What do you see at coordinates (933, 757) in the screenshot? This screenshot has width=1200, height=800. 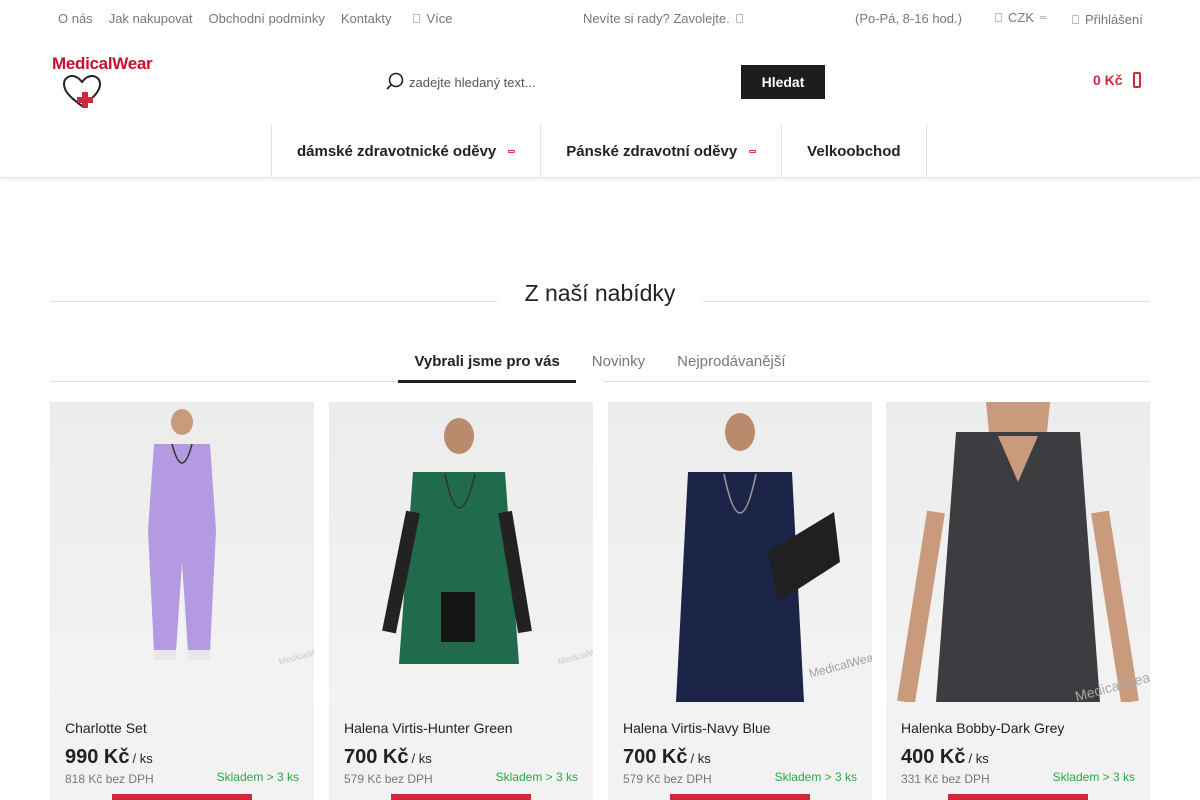 I see `price-value: 400 Kč` at bounding box center [933, 757].